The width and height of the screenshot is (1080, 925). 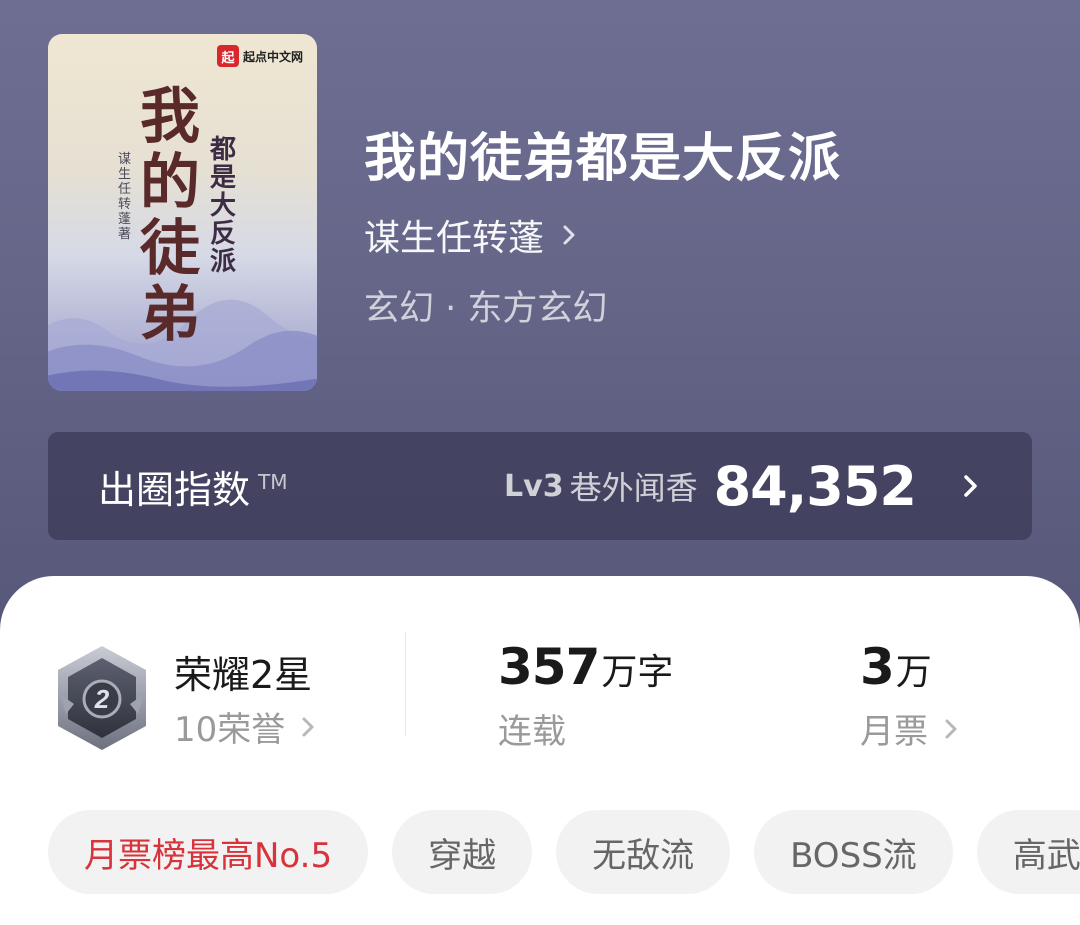 What do you see at coordinates (222, 699) in the screenshot?
I see `honor-stat: 2 荣耀2星 10荣誉` at bounding box center [222, 699].